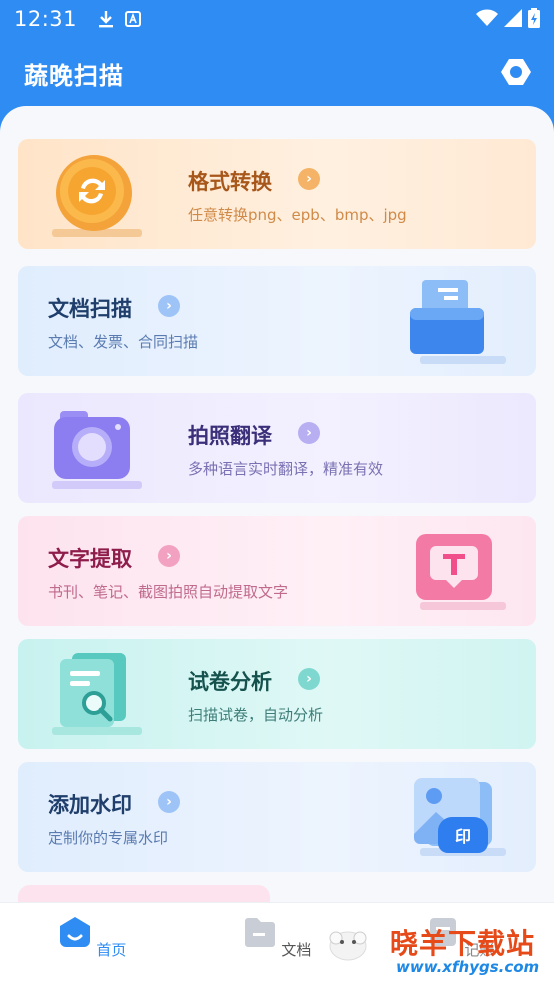  What do you see at coordinates (277, 937) in the screenshot?
I see `nav-item-documents: 文档` at bounding box center [277, 937].